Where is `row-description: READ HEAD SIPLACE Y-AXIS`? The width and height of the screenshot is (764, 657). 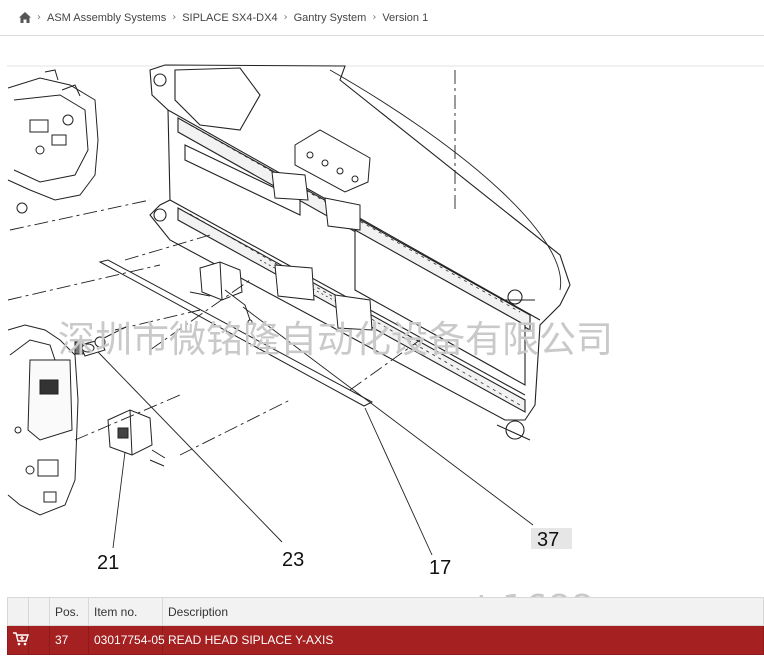 row-description: READ HEAD SIPLACE Y-AXIS is located at coordinates (463, 640).